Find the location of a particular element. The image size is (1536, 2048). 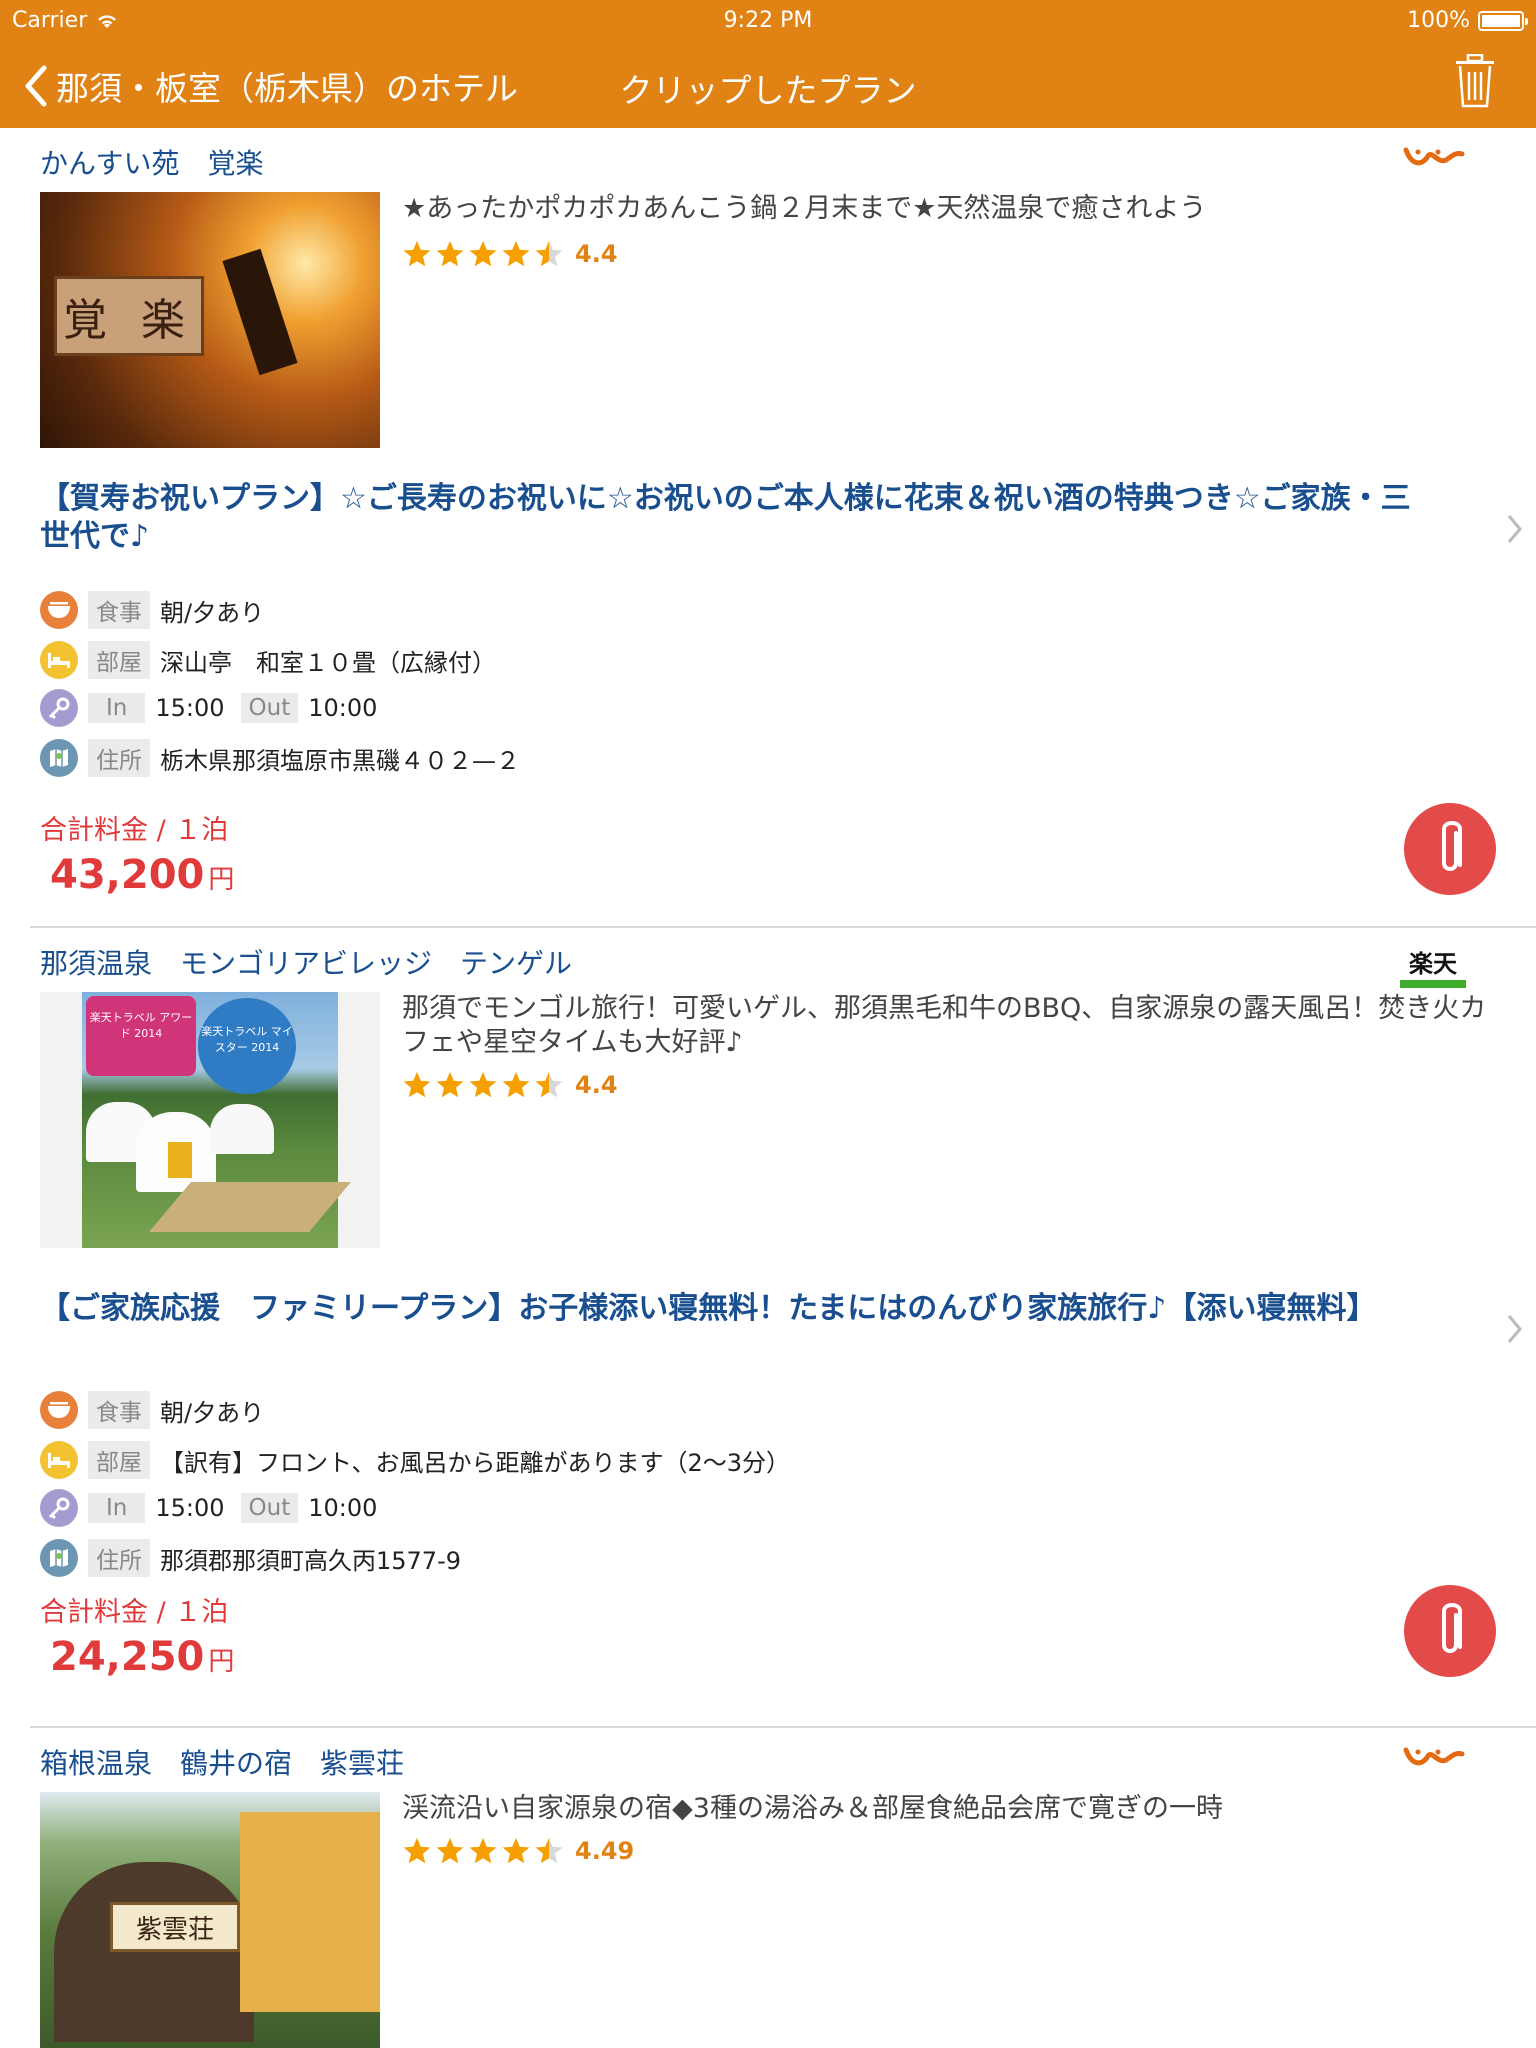

signboard: 覚 楽 is located at coordinates (129, 316).